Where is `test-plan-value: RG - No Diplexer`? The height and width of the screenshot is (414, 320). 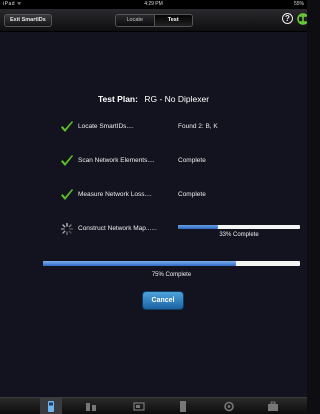
test-plan-value: RG - No Diplexer is located at coordinates (177, 99).